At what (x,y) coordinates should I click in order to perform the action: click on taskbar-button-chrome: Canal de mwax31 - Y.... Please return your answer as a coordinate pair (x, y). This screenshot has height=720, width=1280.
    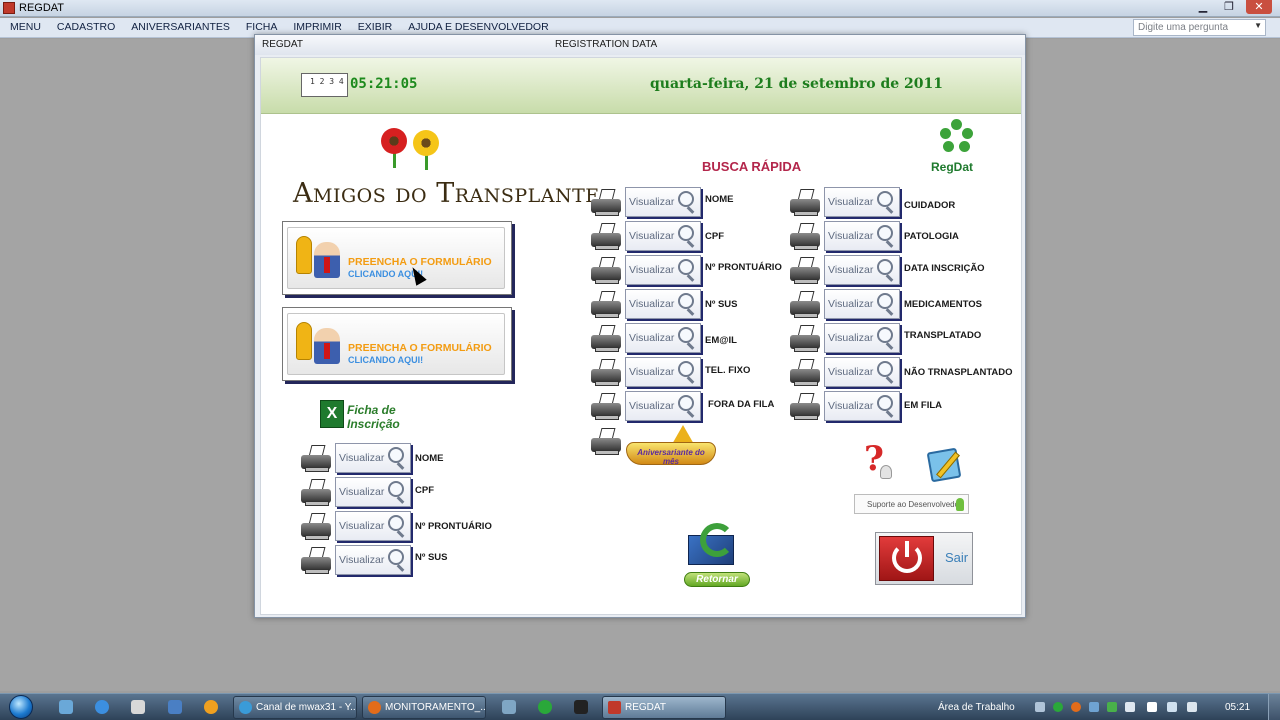
    Looking at the image, I should click on (295, 707).